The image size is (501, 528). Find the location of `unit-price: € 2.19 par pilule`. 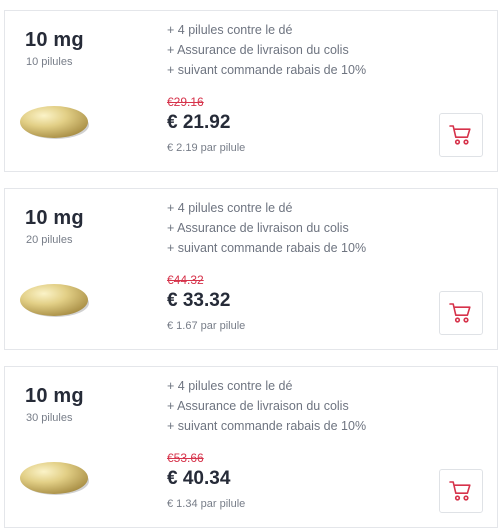

unit-price: € 2.19 par pilule is located at coordinates (206, 148).